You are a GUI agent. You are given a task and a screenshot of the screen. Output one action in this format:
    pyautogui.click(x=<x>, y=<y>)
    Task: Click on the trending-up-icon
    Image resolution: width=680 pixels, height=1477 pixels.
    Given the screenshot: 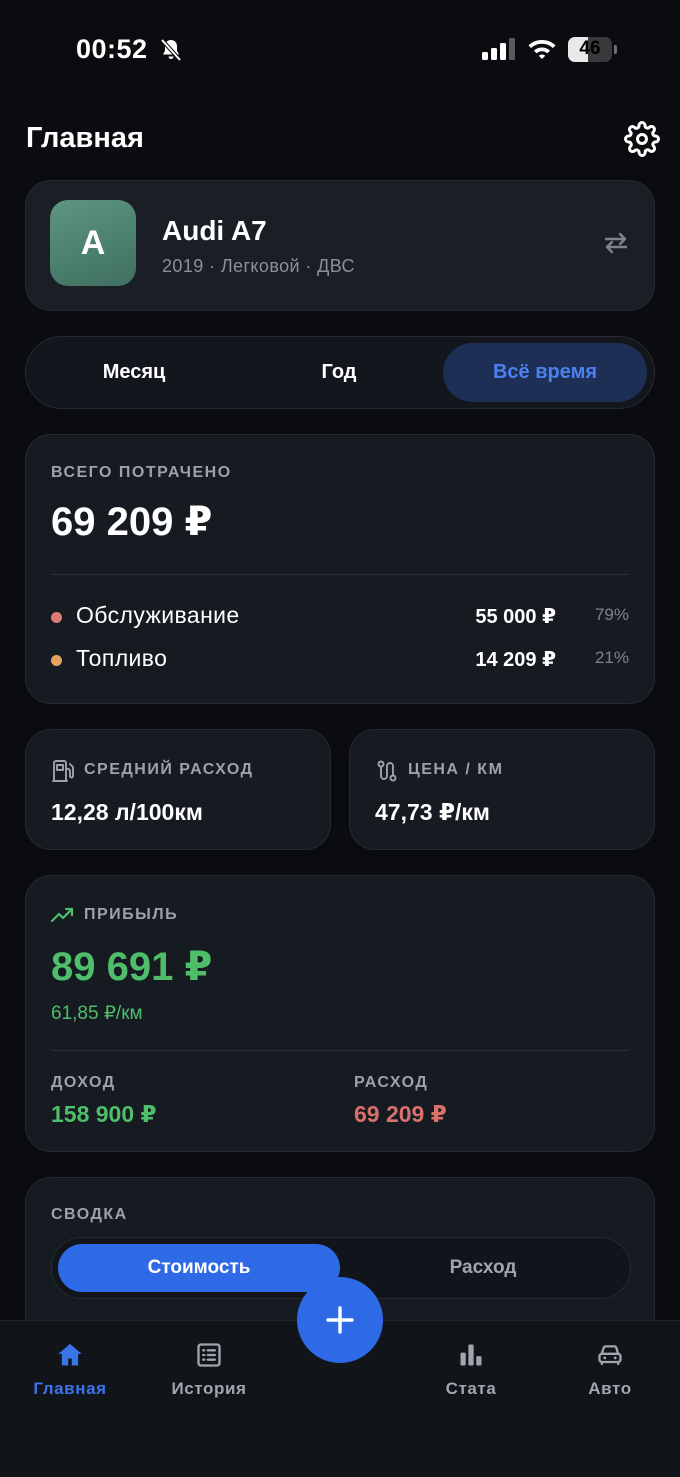 What is the action you would take?
    pyautogui.click(x=62, y=915)
    